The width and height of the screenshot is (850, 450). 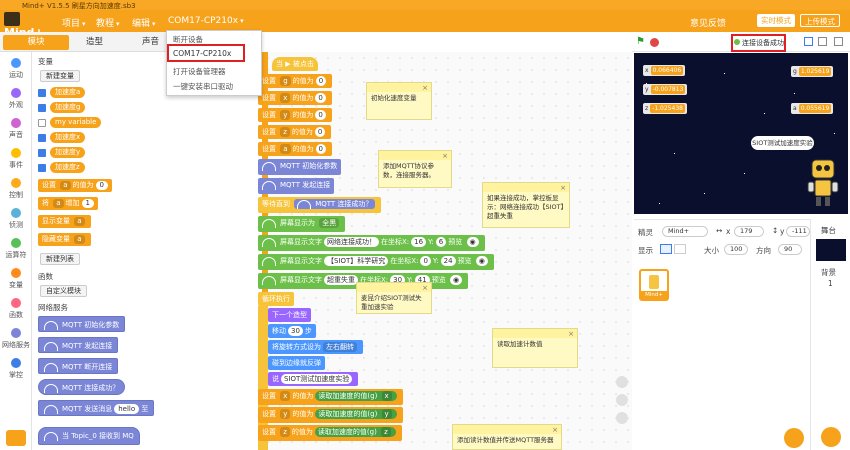 I want to click on category-events: 事件, so click(x=16, y=159).